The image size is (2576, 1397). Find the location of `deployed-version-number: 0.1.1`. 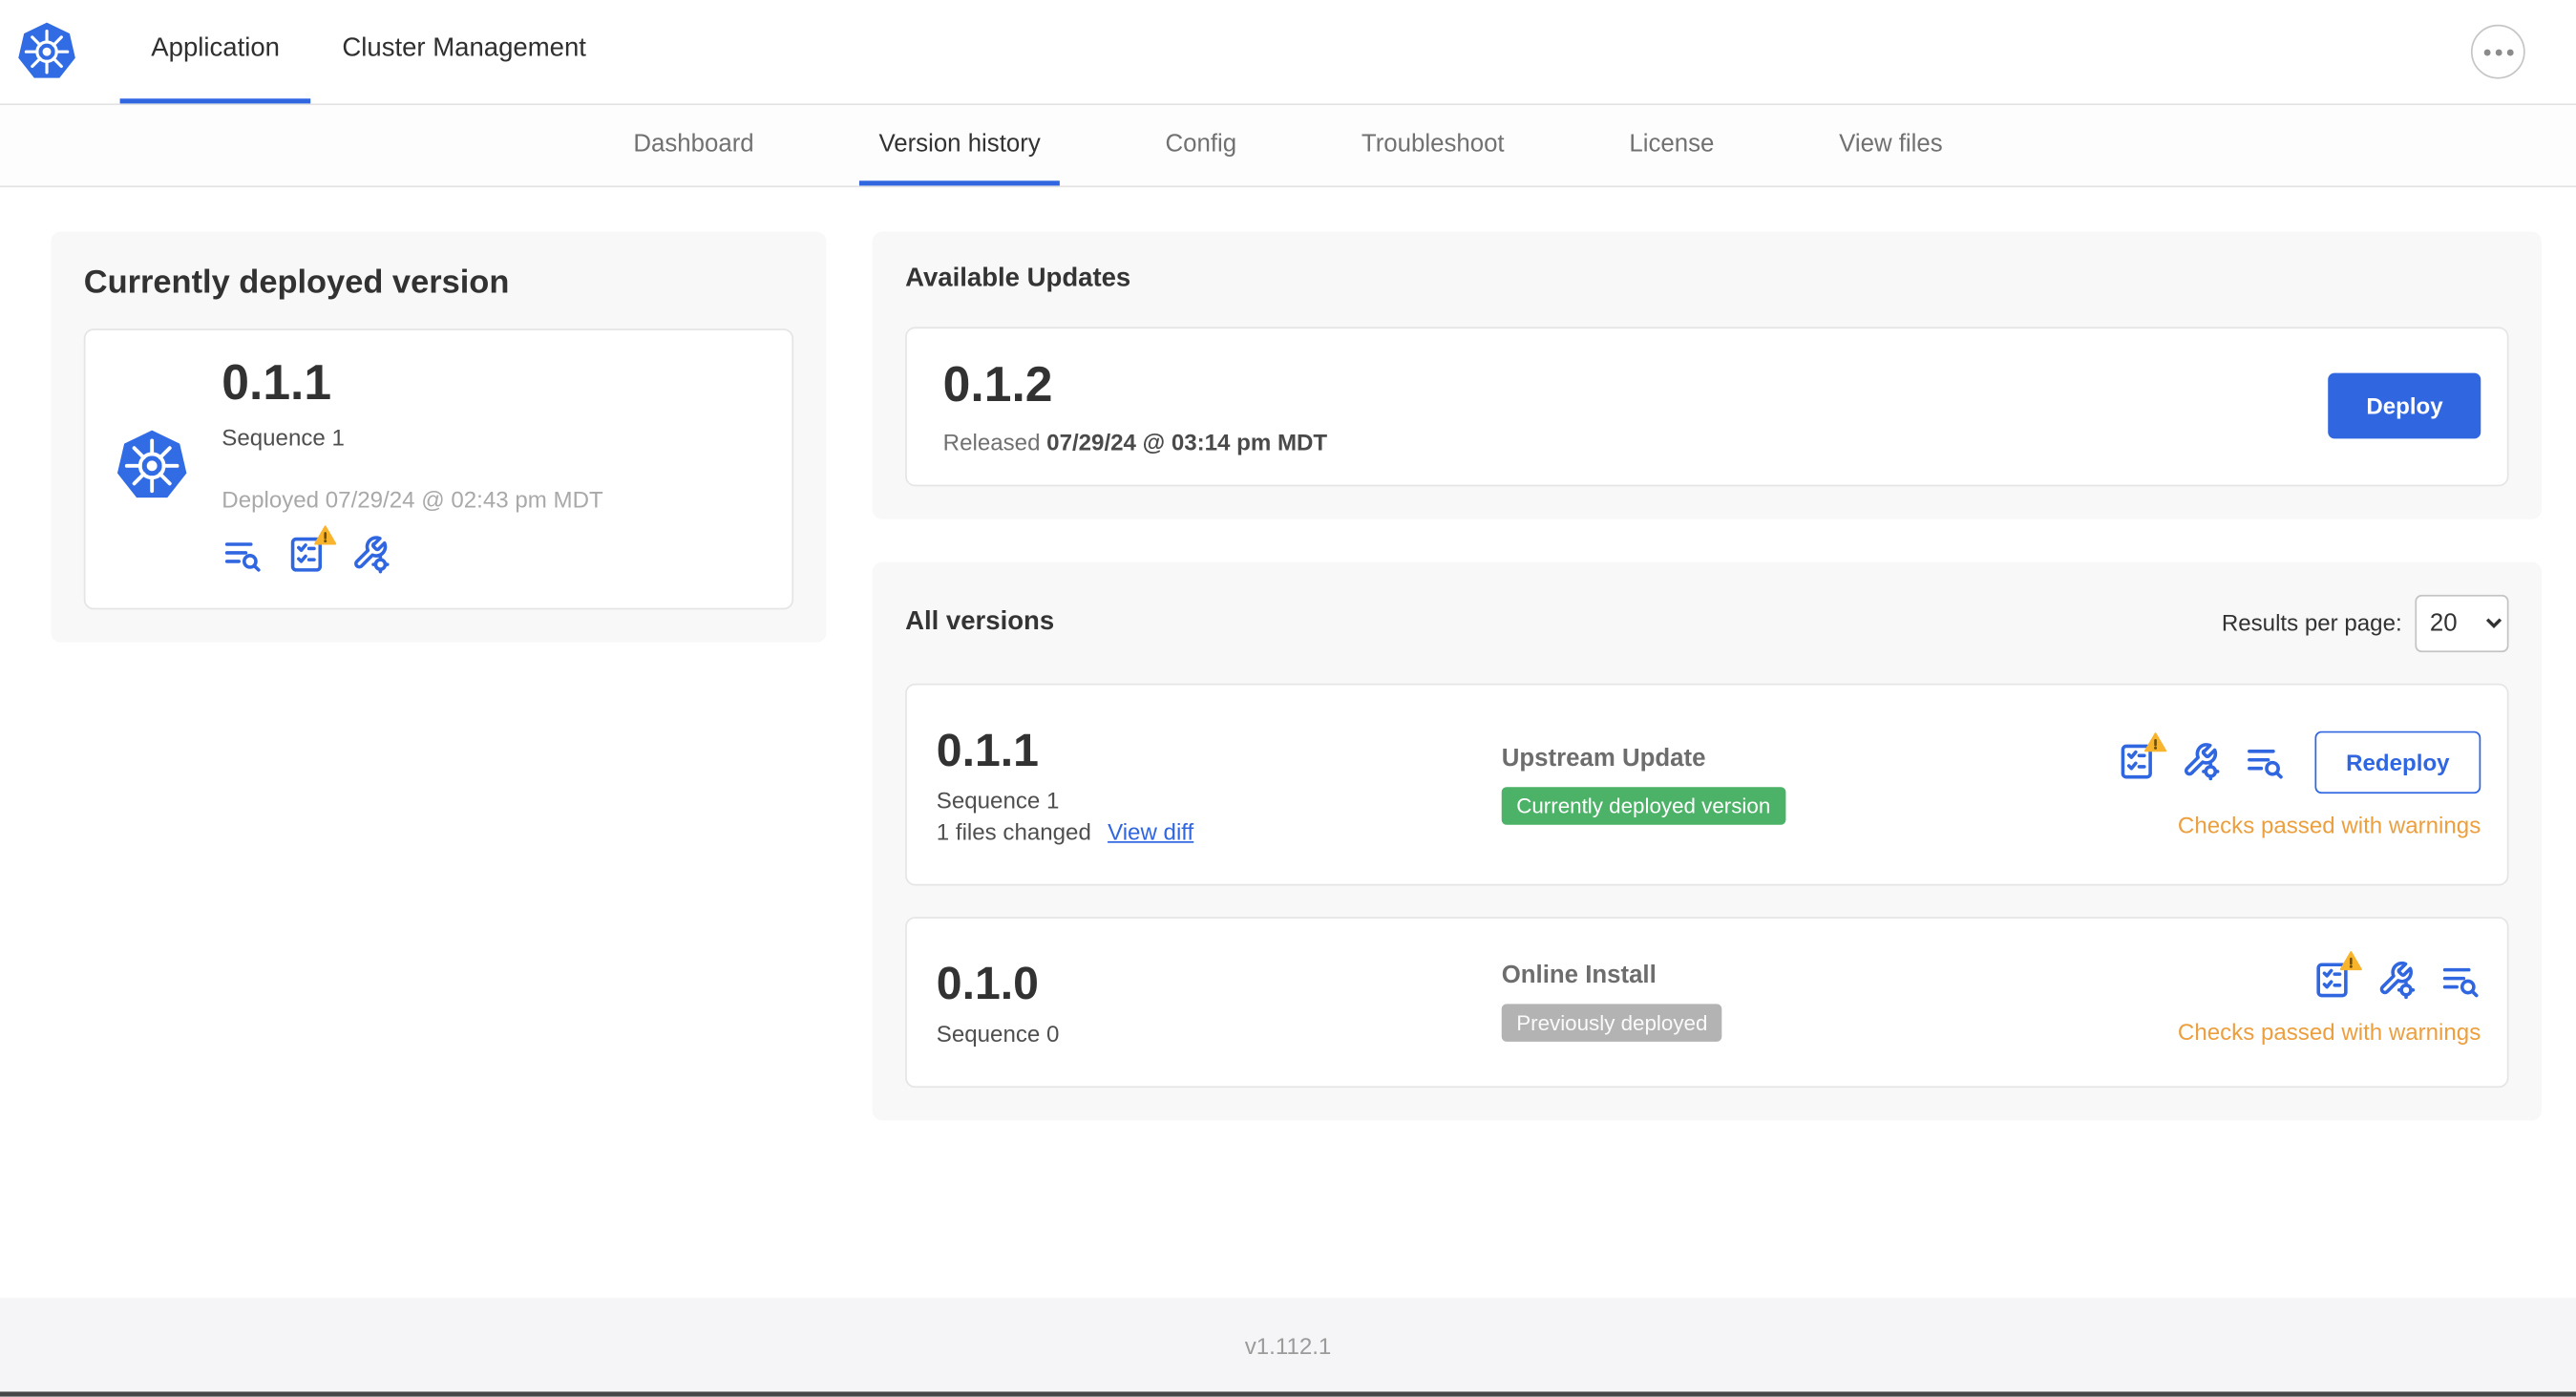

deployed-version-number: 0.1.1 is located at coordinates (277, 384).